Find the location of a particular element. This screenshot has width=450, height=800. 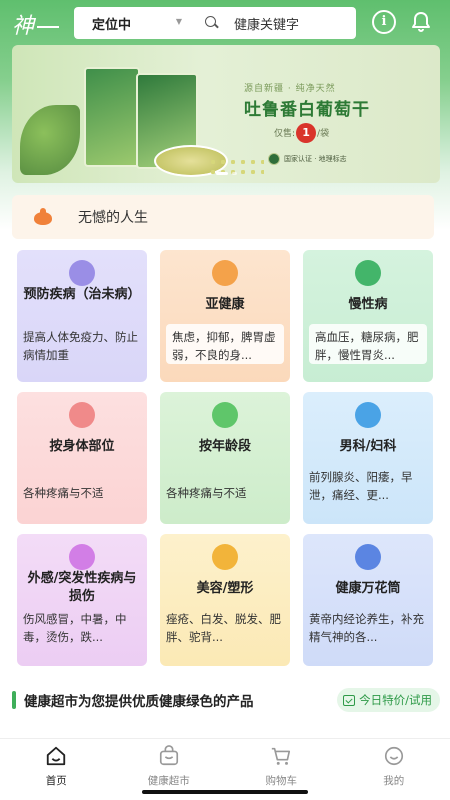

leaf-decoration is located at coordinates (50, 140).